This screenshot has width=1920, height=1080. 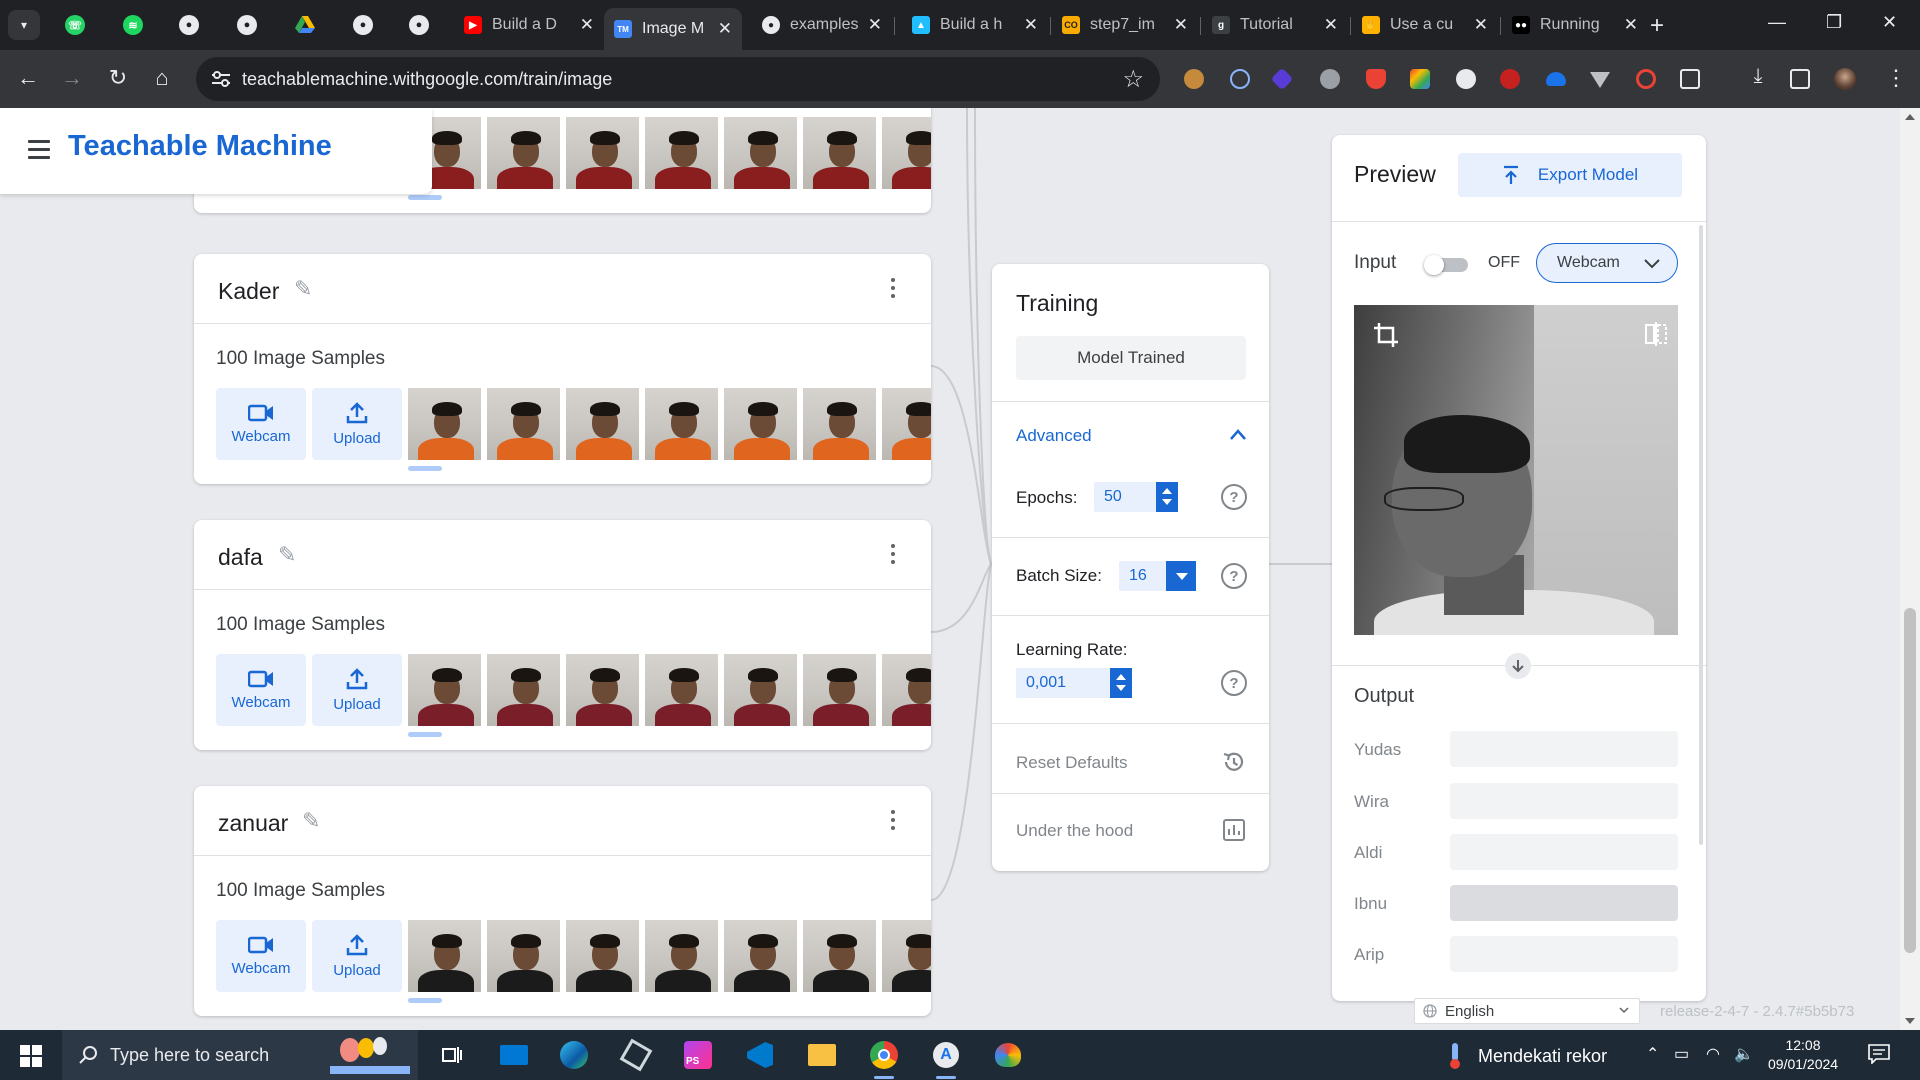 I want to click on unity-icon, so click(x=636, y=1055).